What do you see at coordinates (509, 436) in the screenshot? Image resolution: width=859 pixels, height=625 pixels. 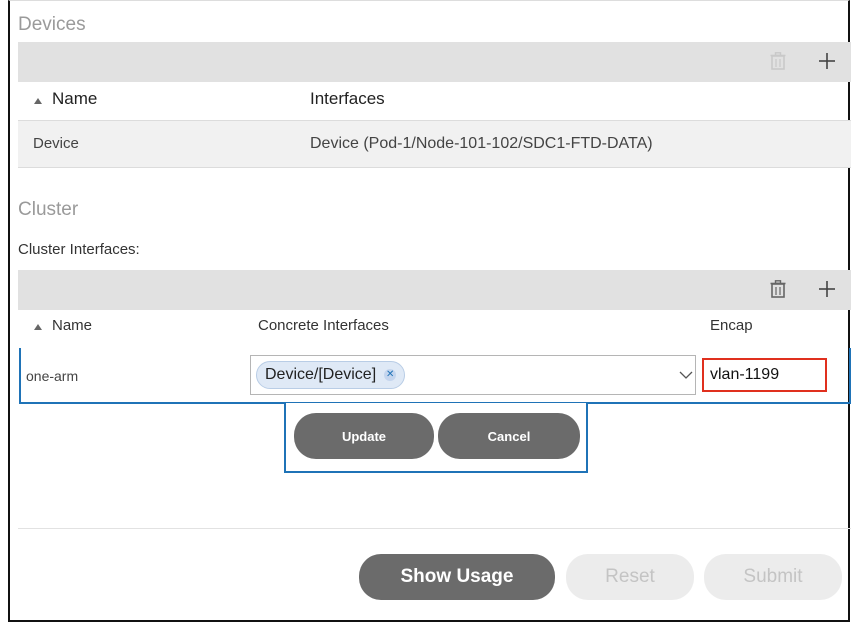 I see `cancel-button: Cancel` at bounding box center [509, 436].